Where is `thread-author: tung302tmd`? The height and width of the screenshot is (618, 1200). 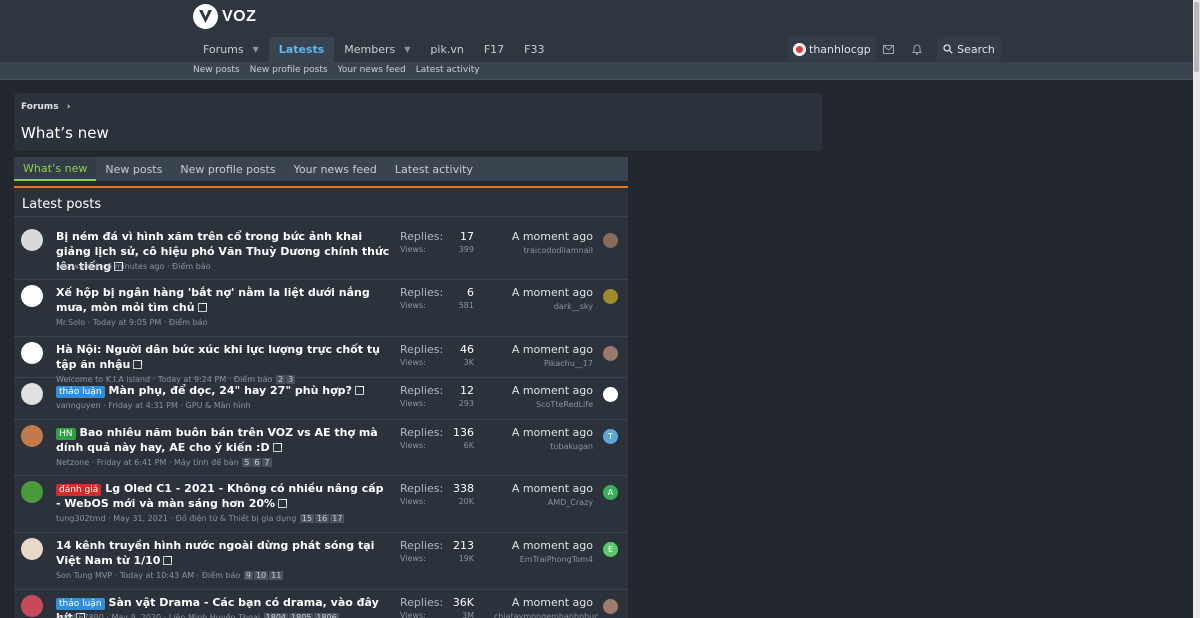
thread-author: tung302tmd is located at coordinates (81, 518).